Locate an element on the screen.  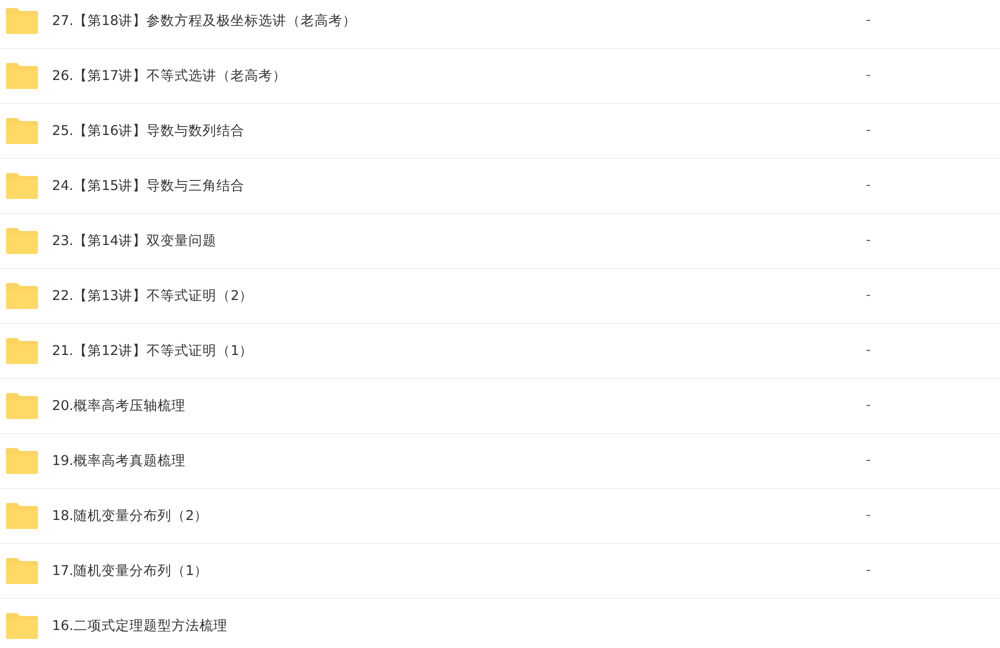
folder-name: 25.【第16讲】导数与数列结合 is located at coordinates (148, 131).